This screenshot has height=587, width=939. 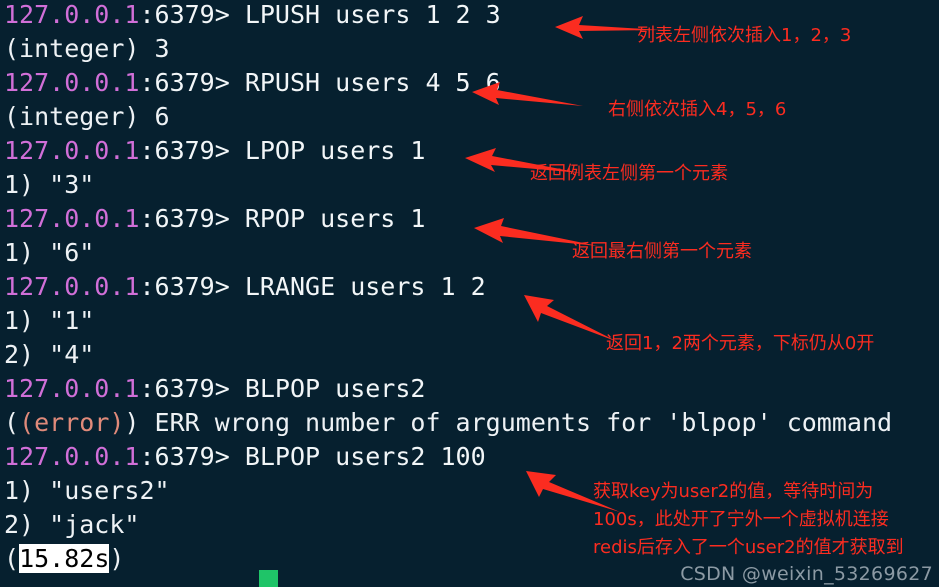 I want to click on output-text: 2) "jack", so click(x=72, y=524).